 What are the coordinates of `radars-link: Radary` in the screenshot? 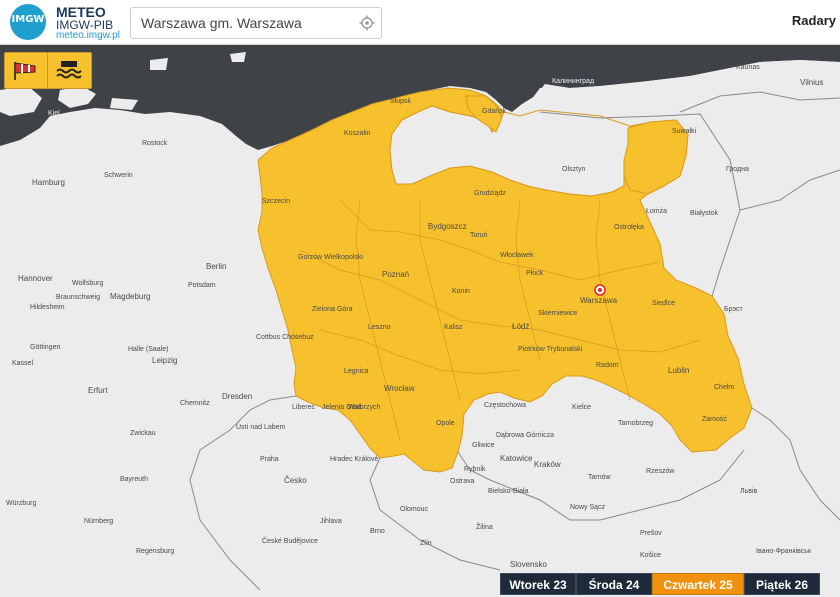 It's located at (814, 20).